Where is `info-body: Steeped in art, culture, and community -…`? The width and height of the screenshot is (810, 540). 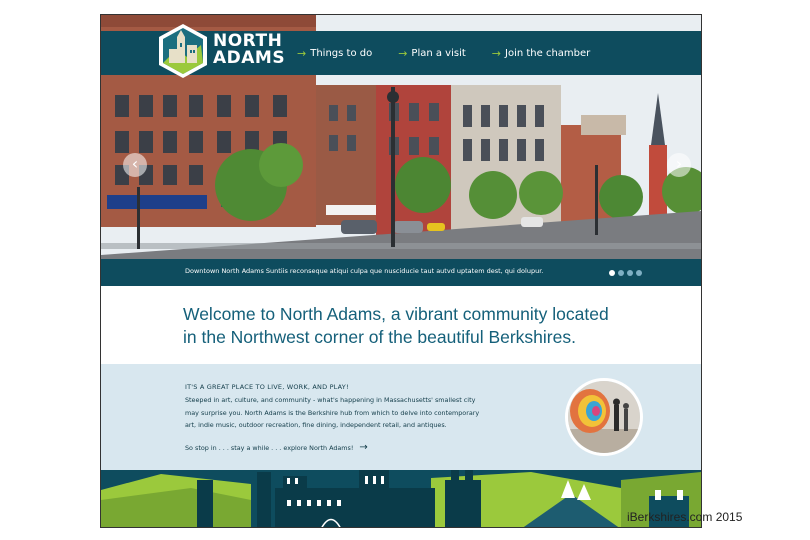 info-body: Steeped in art, culture, and community -… is located at coordinates (357, 413).